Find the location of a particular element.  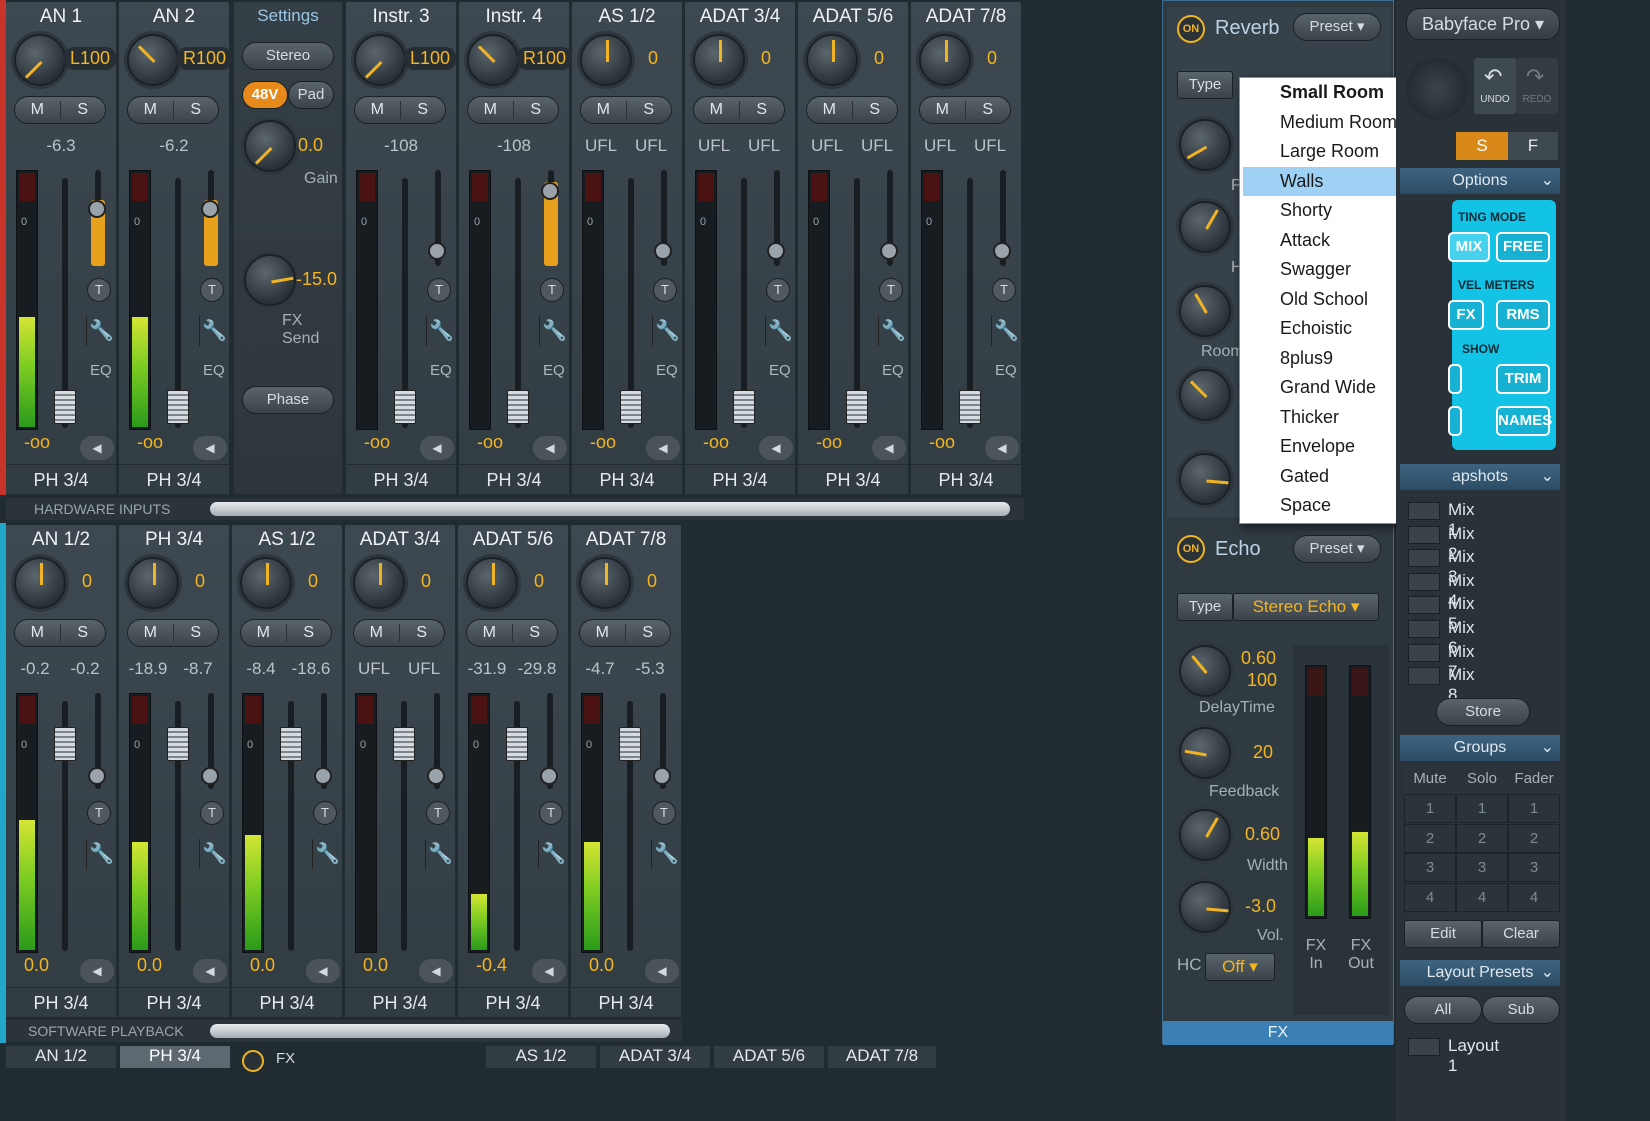

output-tab-ph34: PH 3/4 is located at coordinates (175, 1057).